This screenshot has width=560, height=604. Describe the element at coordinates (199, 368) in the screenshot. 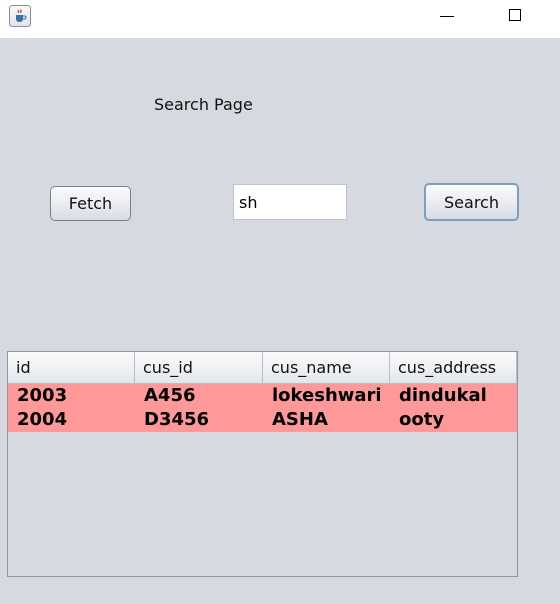

I see `column-header-cus-id: cus_id` at that location.